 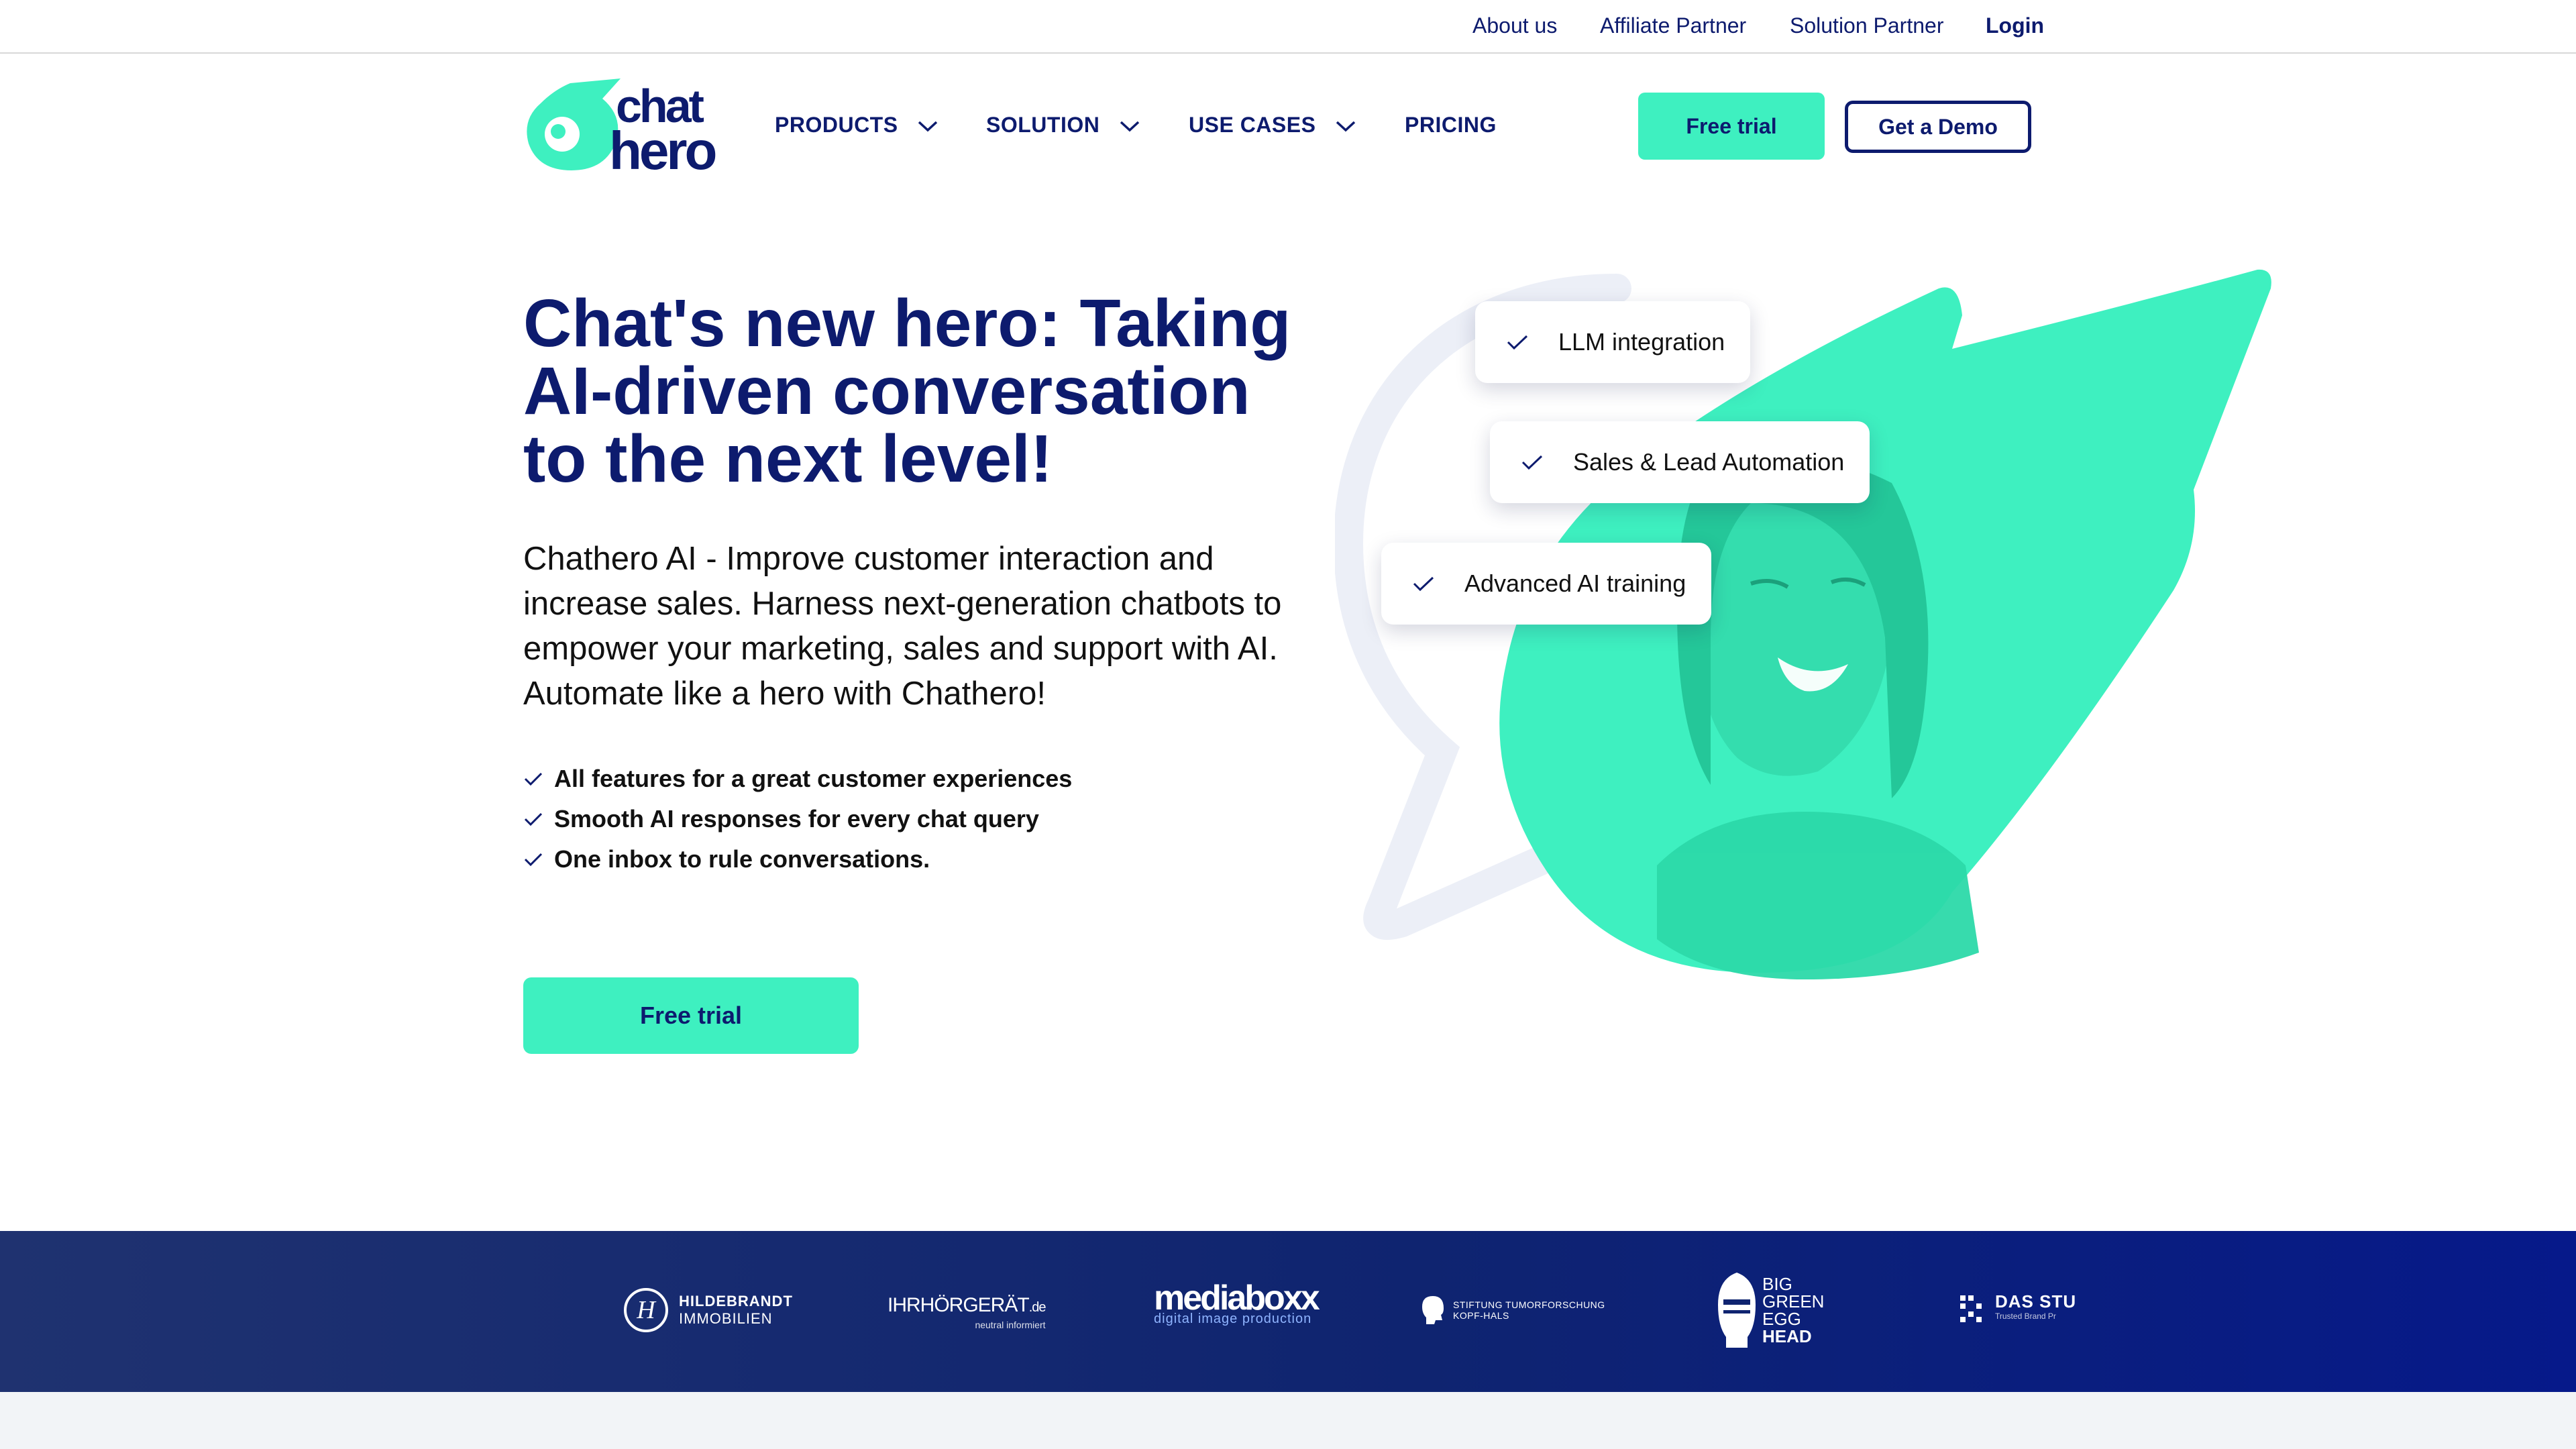 What do you see at coordinates (886, 391) in the screenshot?
I see `hero-title-line: AI-driven conversation` at bounding box center [886, 391].